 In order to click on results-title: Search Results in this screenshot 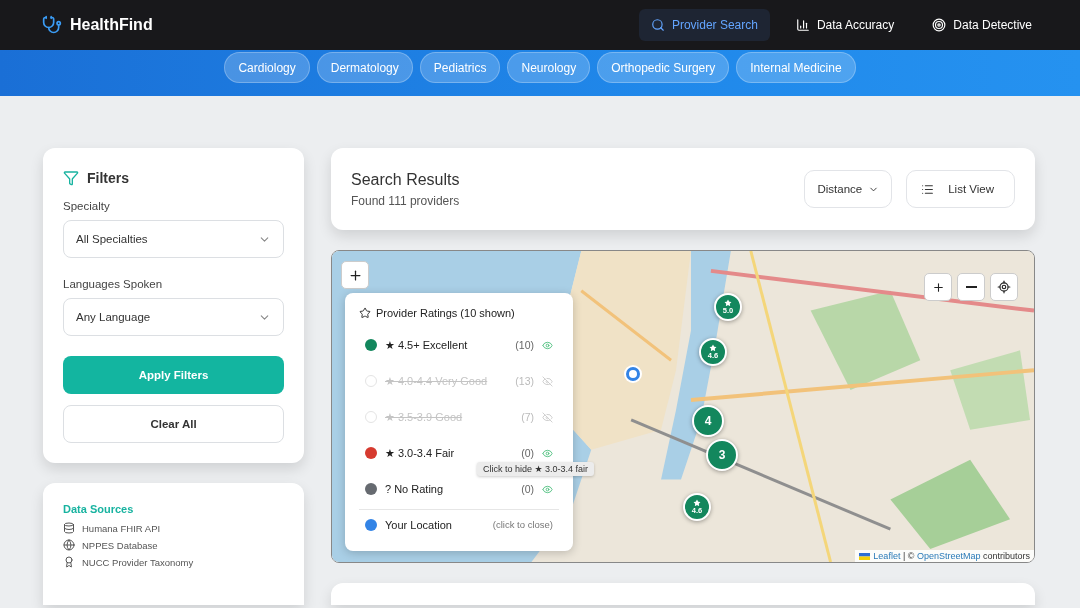, I will do `click(405, 179)`.